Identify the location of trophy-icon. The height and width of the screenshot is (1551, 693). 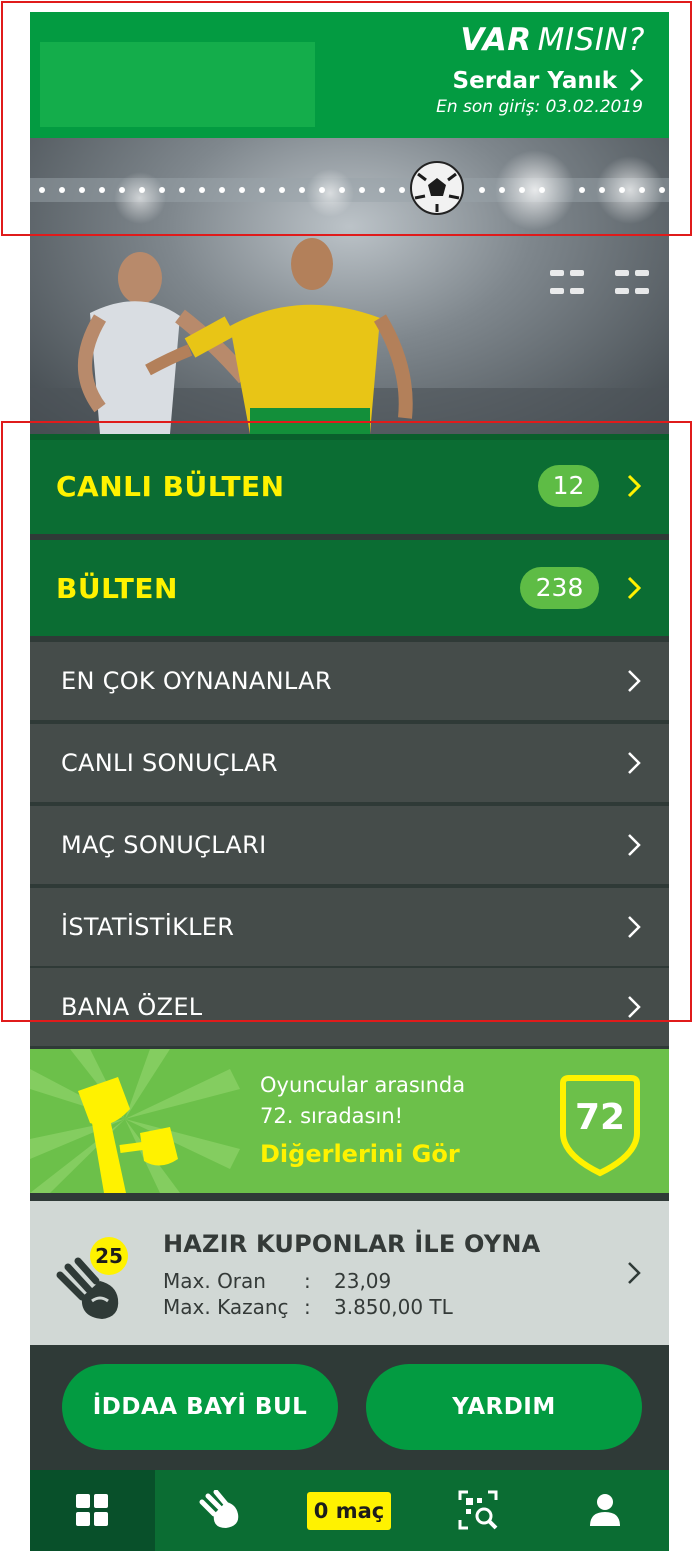
(135, 1121).